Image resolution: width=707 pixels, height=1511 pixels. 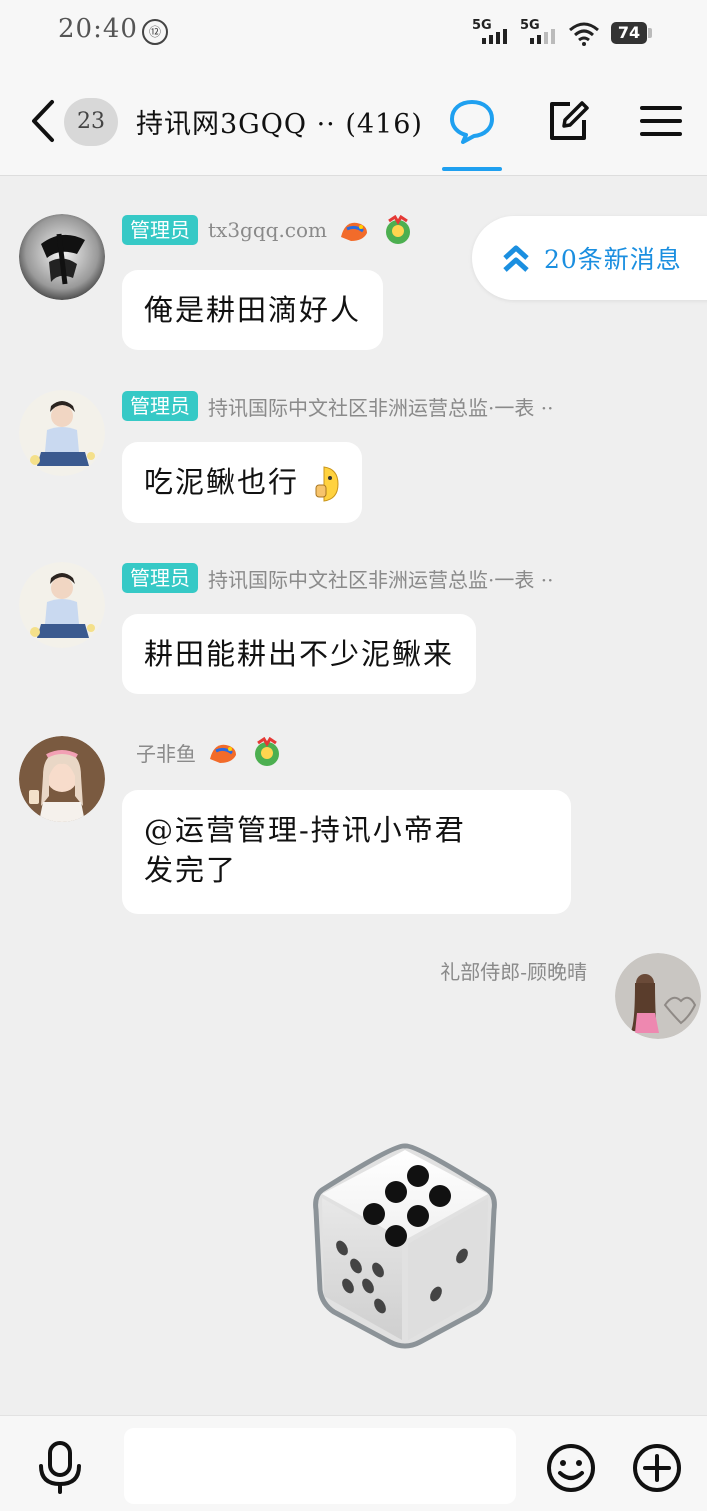 I want to click on signal-5g-icon: 5G, so click(x=493, y=32).